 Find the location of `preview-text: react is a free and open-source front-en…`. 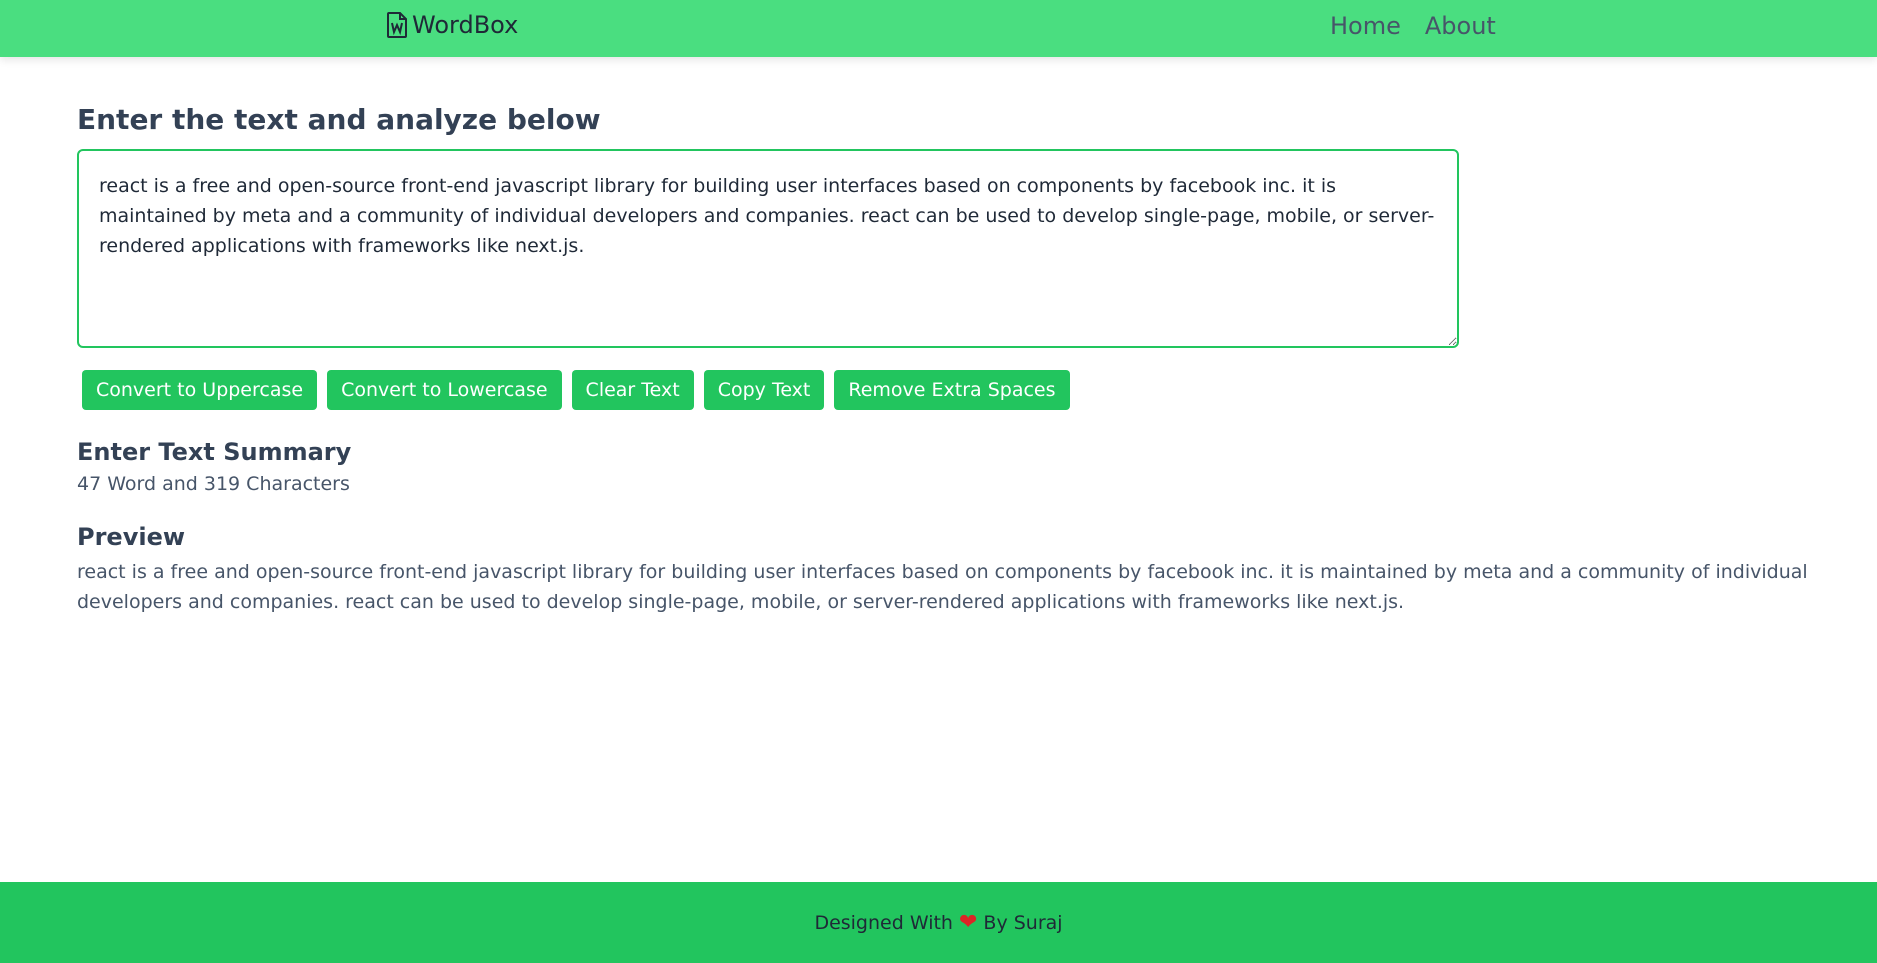

preview-text: react is a free and open-source front-en… is located at coordinates (942, 587).